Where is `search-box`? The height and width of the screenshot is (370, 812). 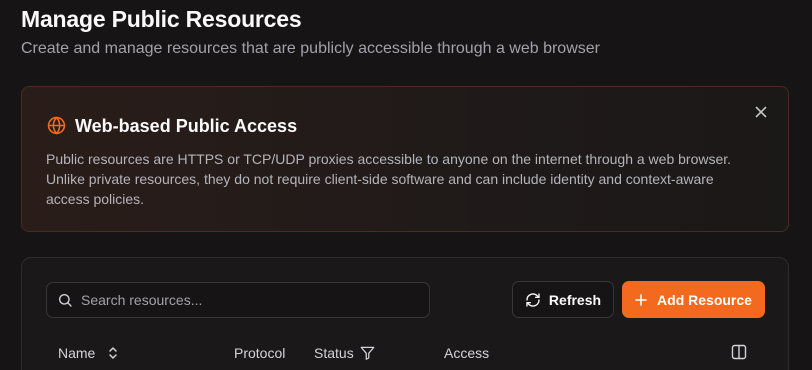 search-box is located at coordinates (238, 300).